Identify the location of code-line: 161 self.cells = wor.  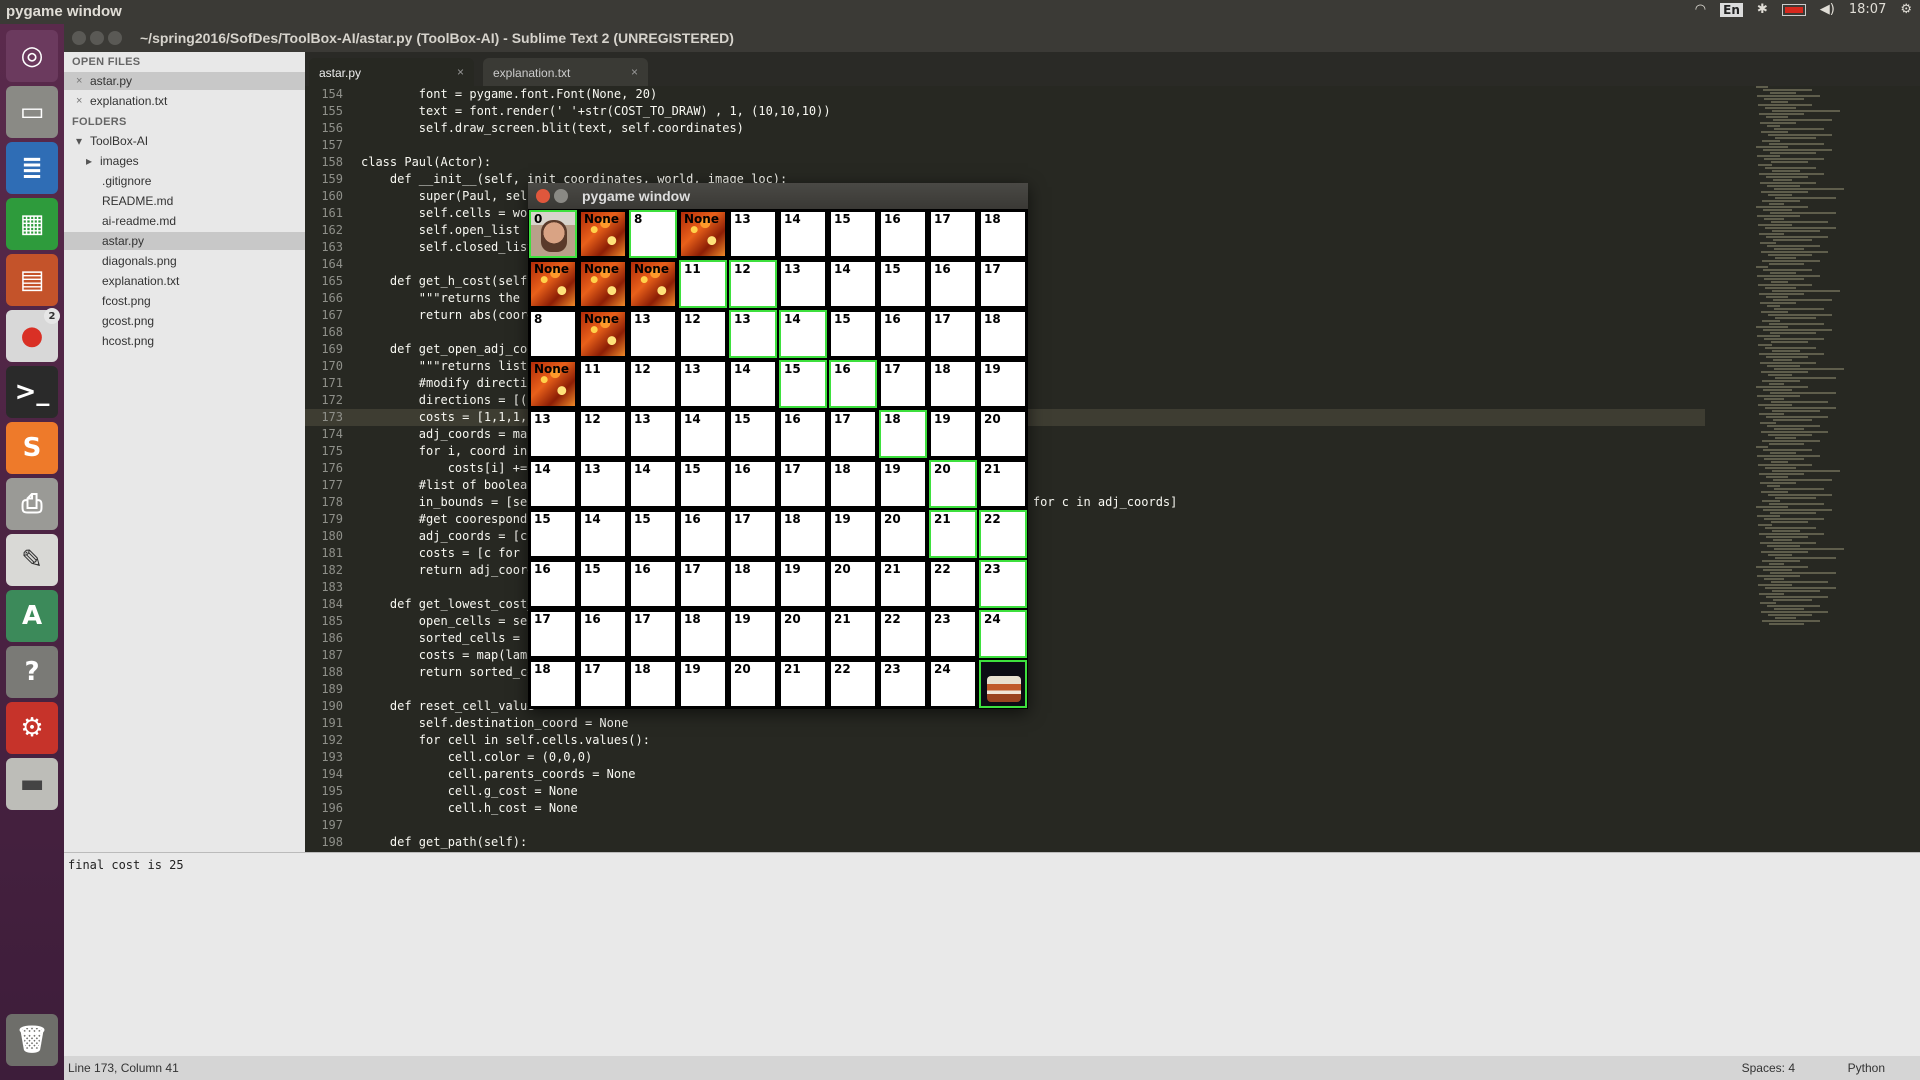
(419, 213).